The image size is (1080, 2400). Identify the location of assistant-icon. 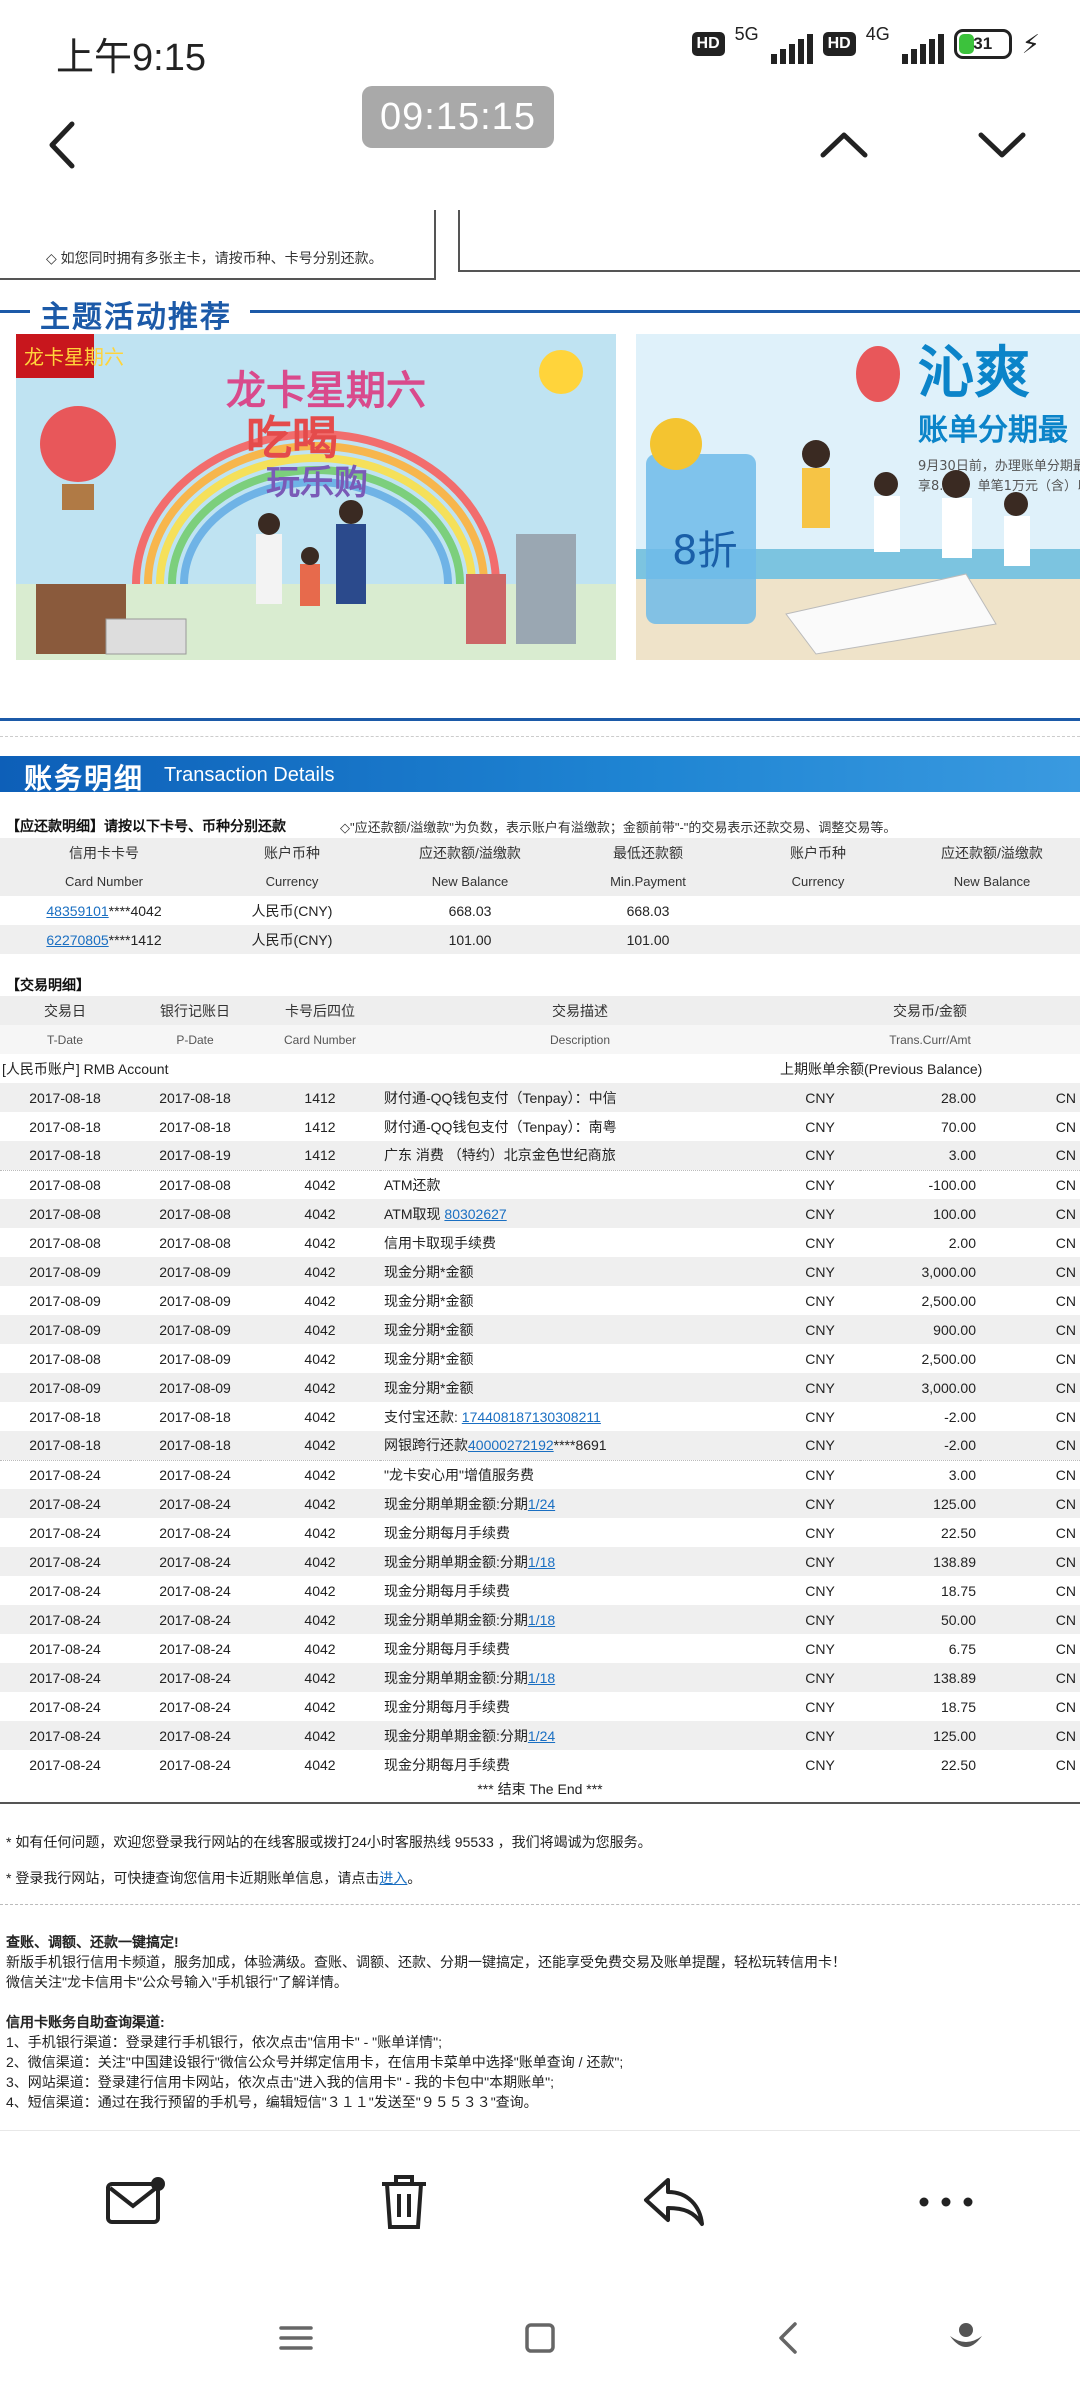
(966, 2338).